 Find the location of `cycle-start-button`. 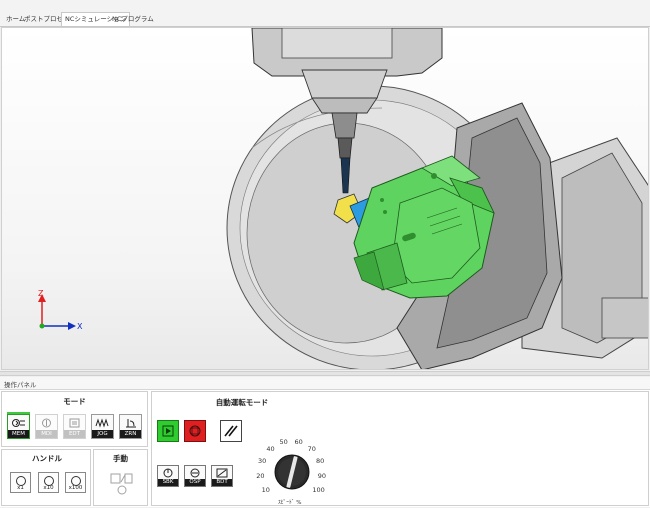

cycle-start-button is located at coordinates (168, 431).